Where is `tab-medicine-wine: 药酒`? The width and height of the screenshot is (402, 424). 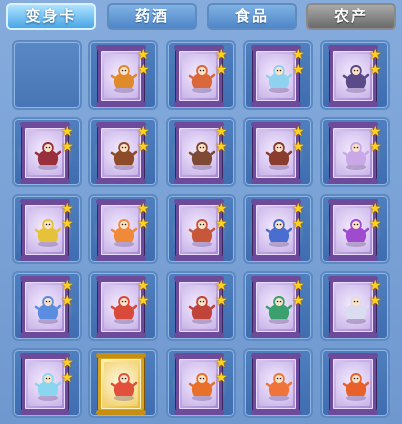
tab-medicine-wine: 药酒 is located at coordinates (152, 16).